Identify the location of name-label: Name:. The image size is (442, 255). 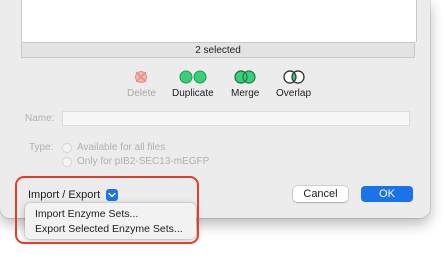
(40, 118).